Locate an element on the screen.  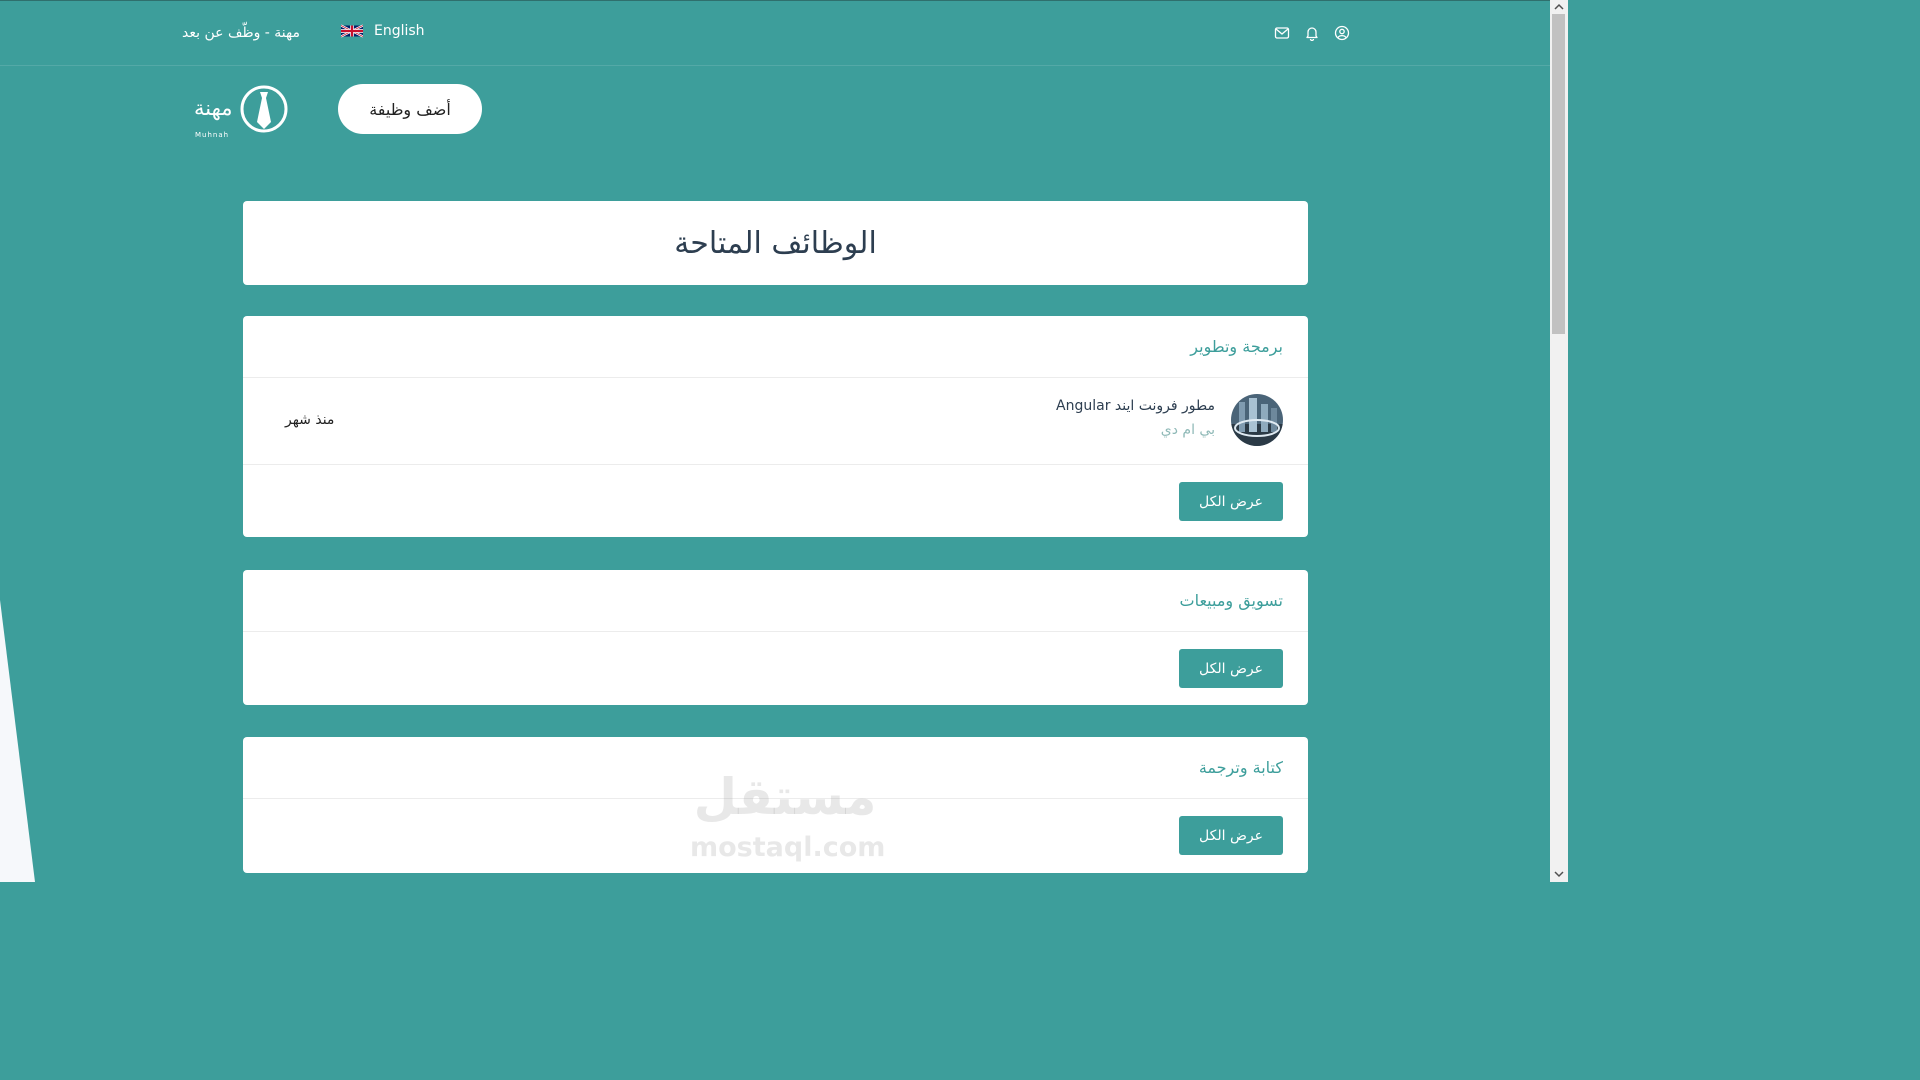
language-label: English is located at coordinates (399, 31).